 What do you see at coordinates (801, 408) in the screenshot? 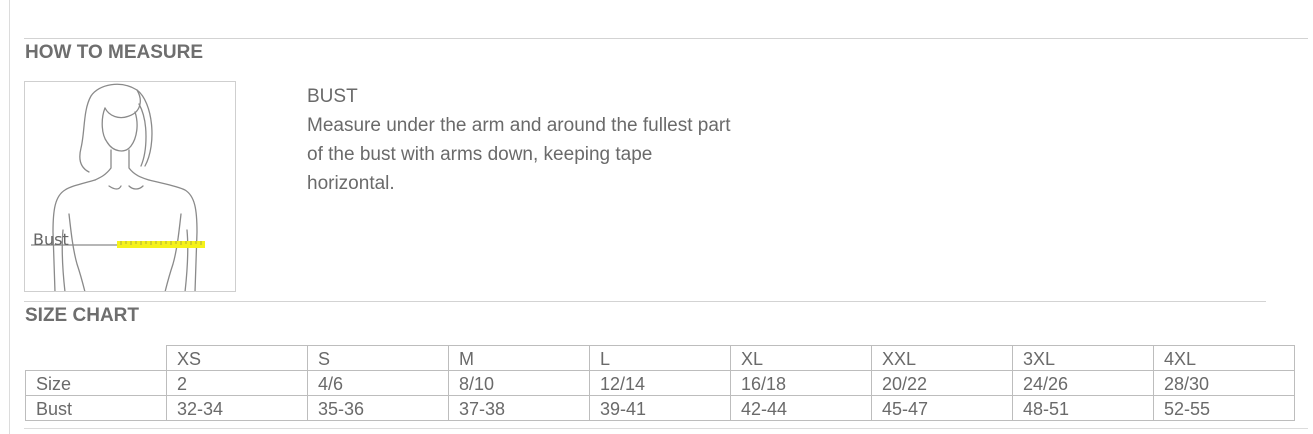
I see `table-cell: 42-44` at bounding box center [801, 408].